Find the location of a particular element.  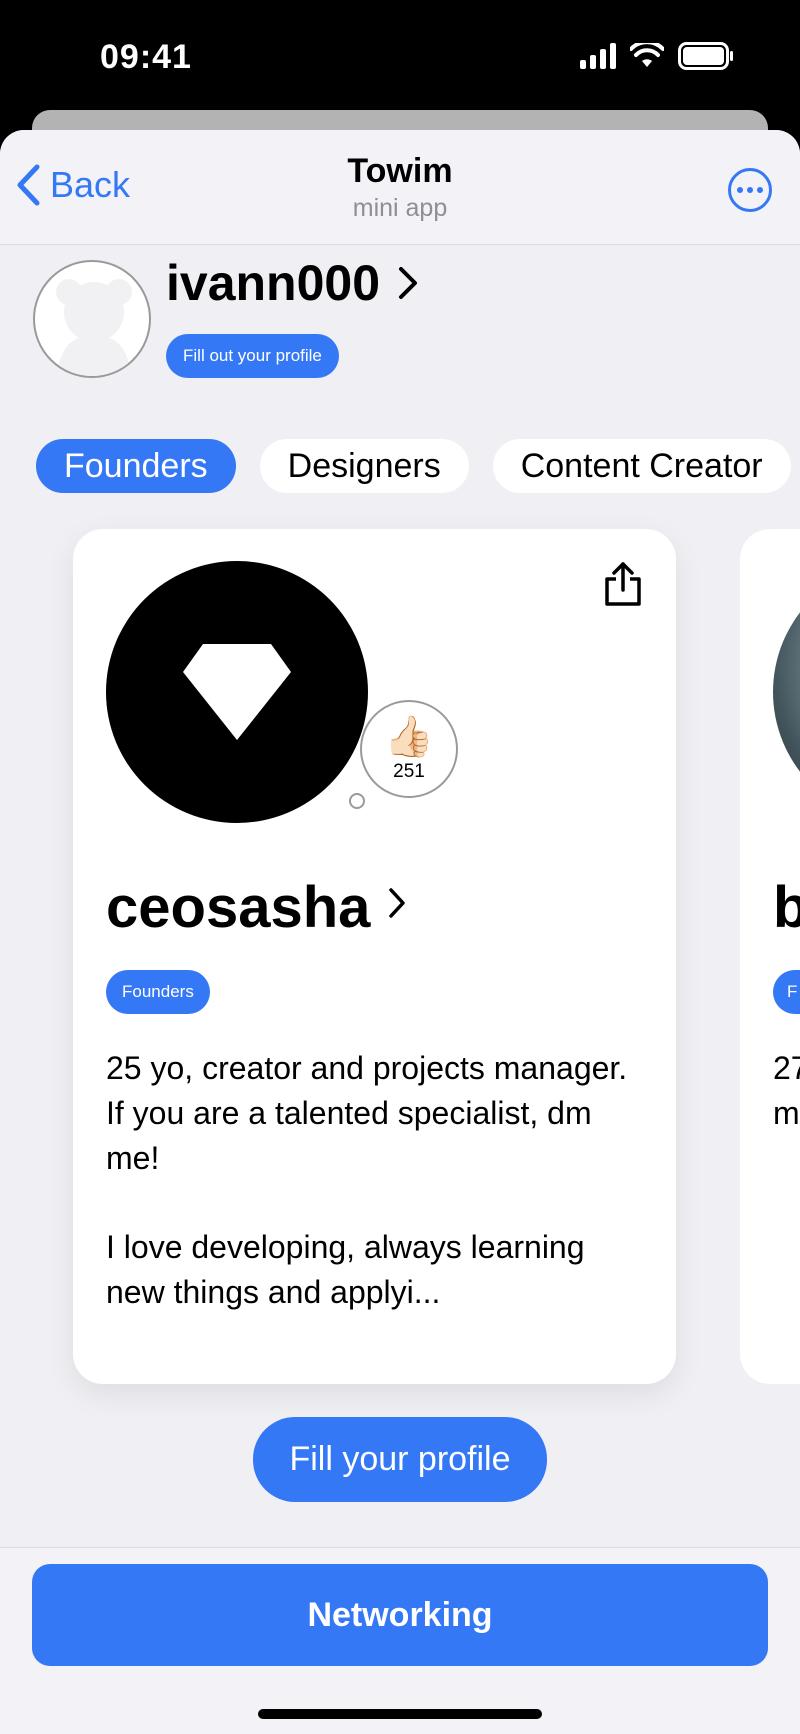

category-badge: F is located at coordinates (786, 992).